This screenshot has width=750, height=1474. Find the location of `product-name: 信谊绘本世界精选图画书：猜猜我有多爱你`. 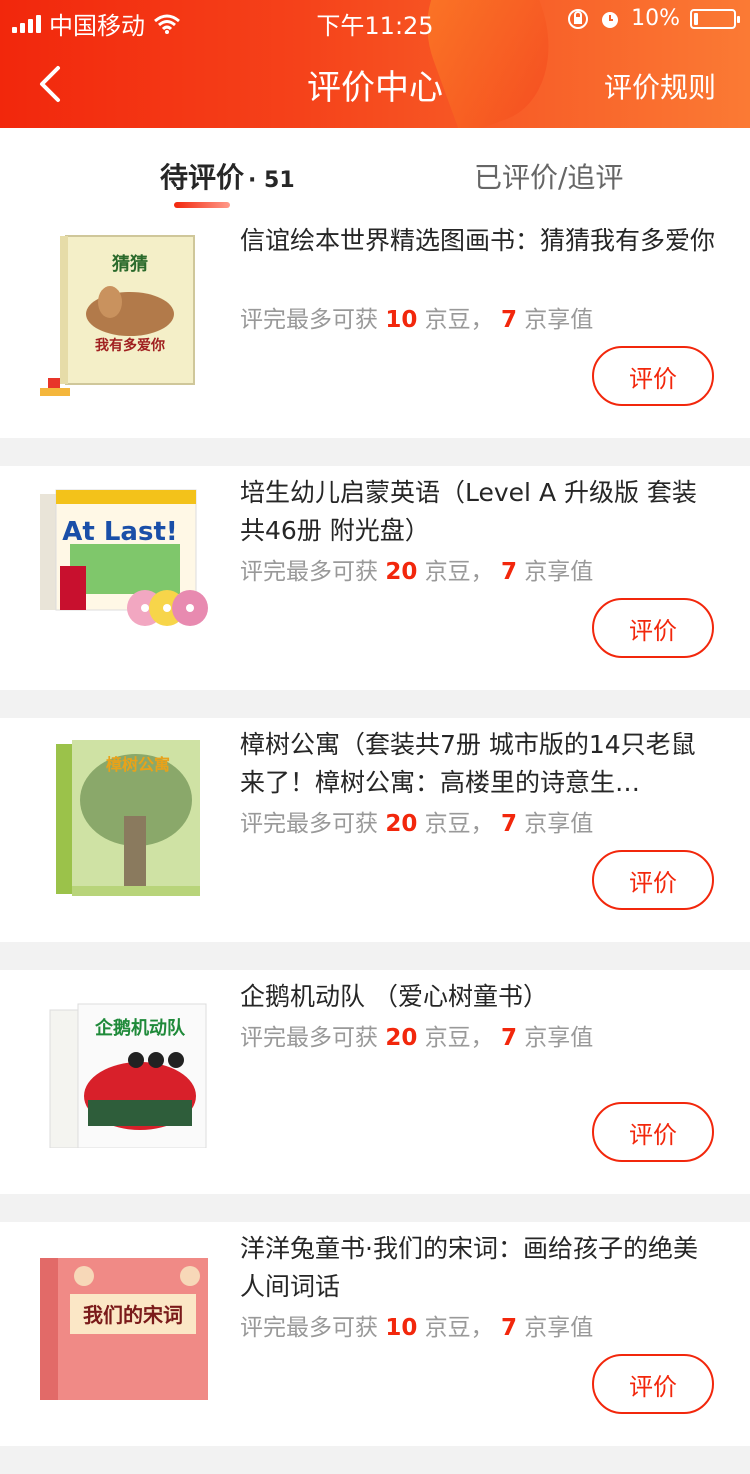

product-name: 信谊绘本世界精选图画书：猜猜我有多爱你 is located at coordinates (480, 241).